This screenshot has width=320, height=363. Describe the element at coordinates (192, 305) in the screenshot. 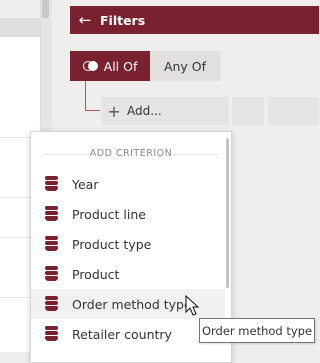

I see `mouse-pointer-icon` at that location.